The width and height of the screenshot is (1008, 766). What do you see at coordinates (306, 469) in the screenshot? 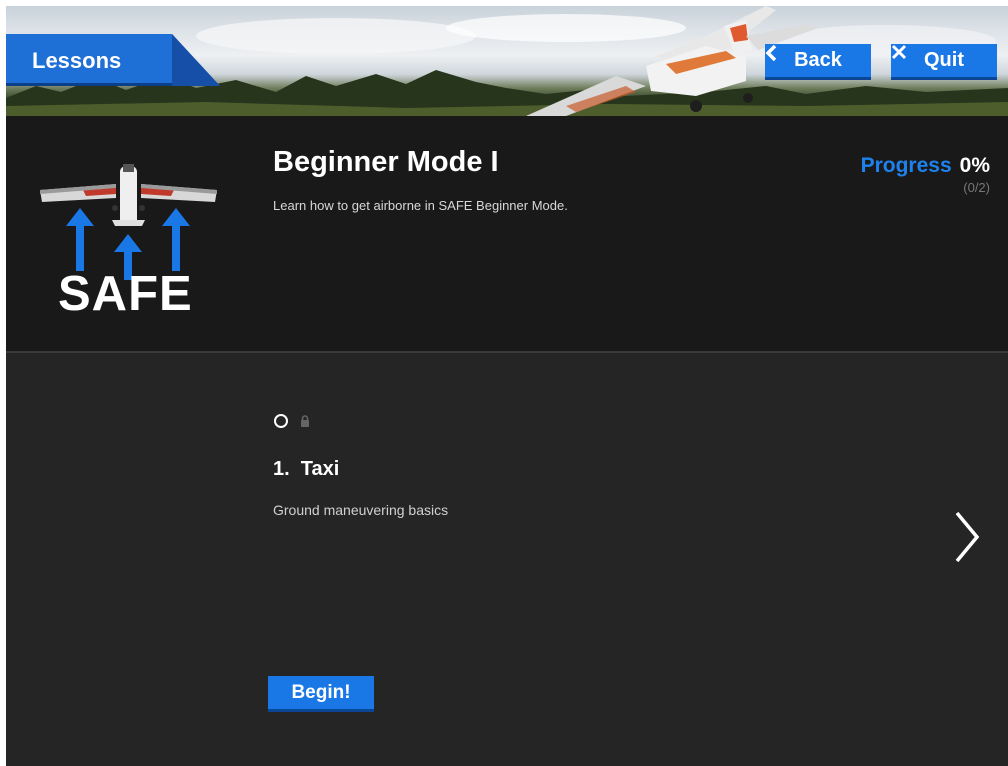
I see `lesson-title: 1. Taxi` at bounding box center [306, 469].